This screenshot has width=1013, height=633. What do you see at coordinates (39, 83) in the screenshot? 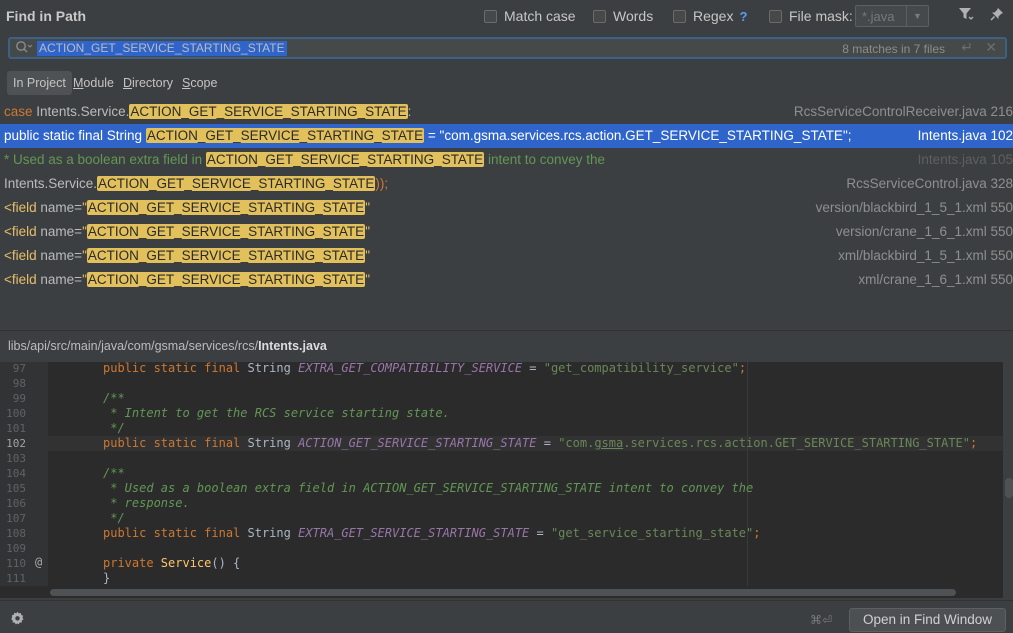
I see `tab-in-project: In Project` at bounding box center [39, 83].